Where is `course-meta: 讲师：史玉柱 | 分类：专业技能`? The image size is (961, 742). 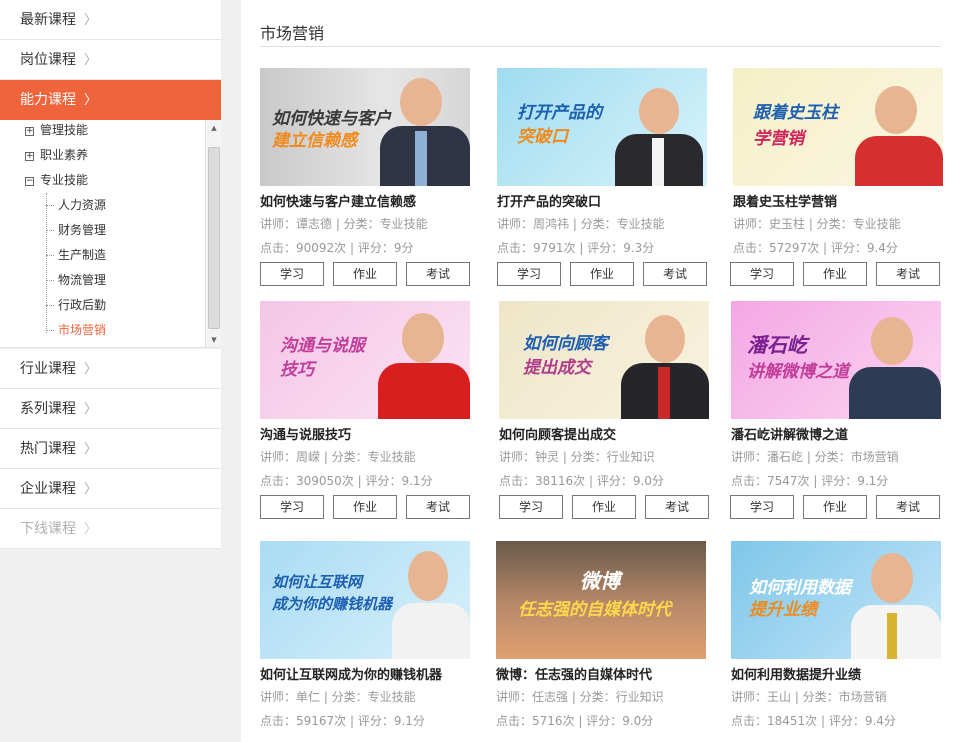 course-meta: 讲师：史玉柱 | 分类：专业技能 is located at coordinates (817, 224).